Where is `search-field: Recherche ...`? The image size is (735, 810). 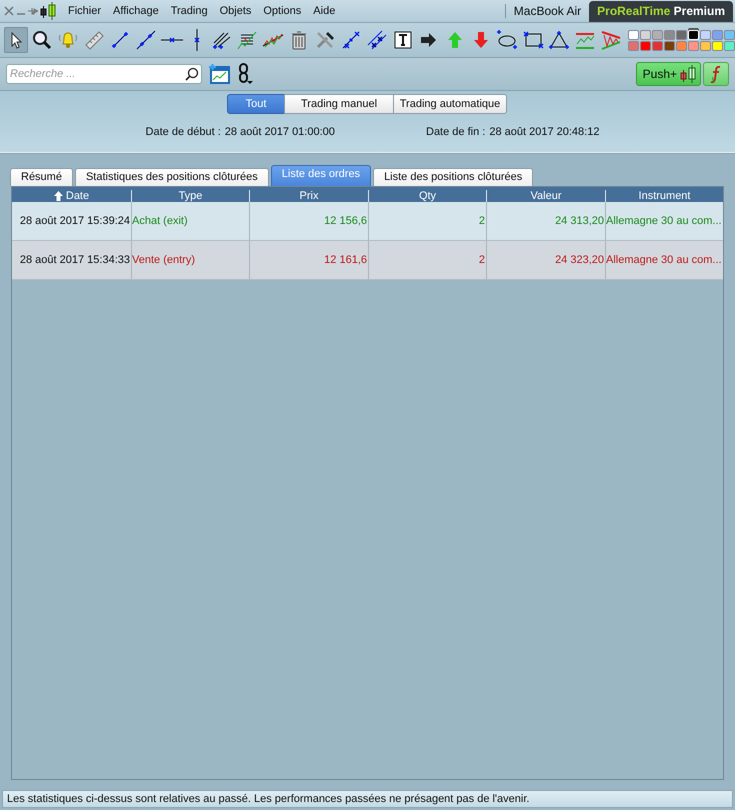
search-field: Recherche ... is located at coordinates (104, 74).